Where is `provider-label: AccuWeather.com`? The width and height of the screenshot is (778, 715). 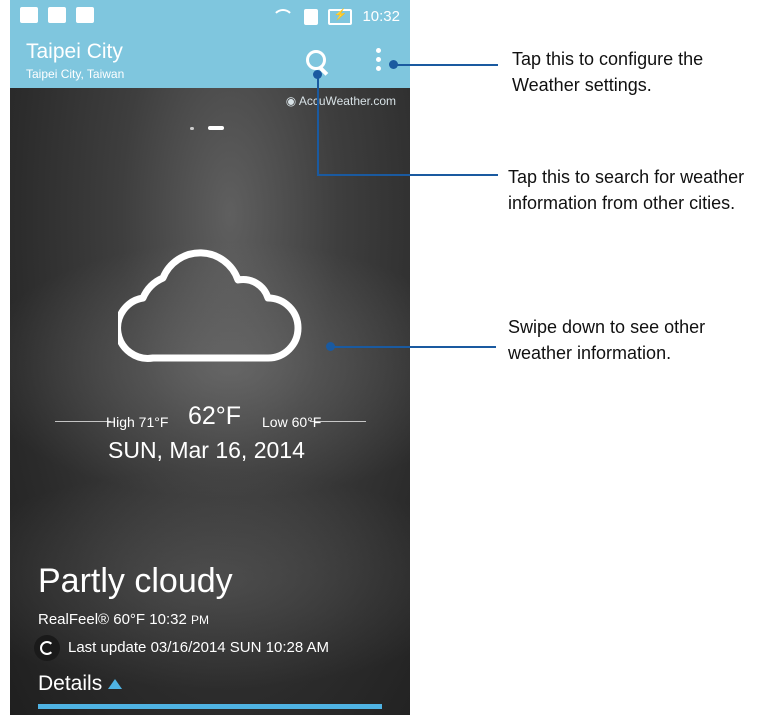 provider-label: AccuWeather.com is located at coordinates (347, 101).